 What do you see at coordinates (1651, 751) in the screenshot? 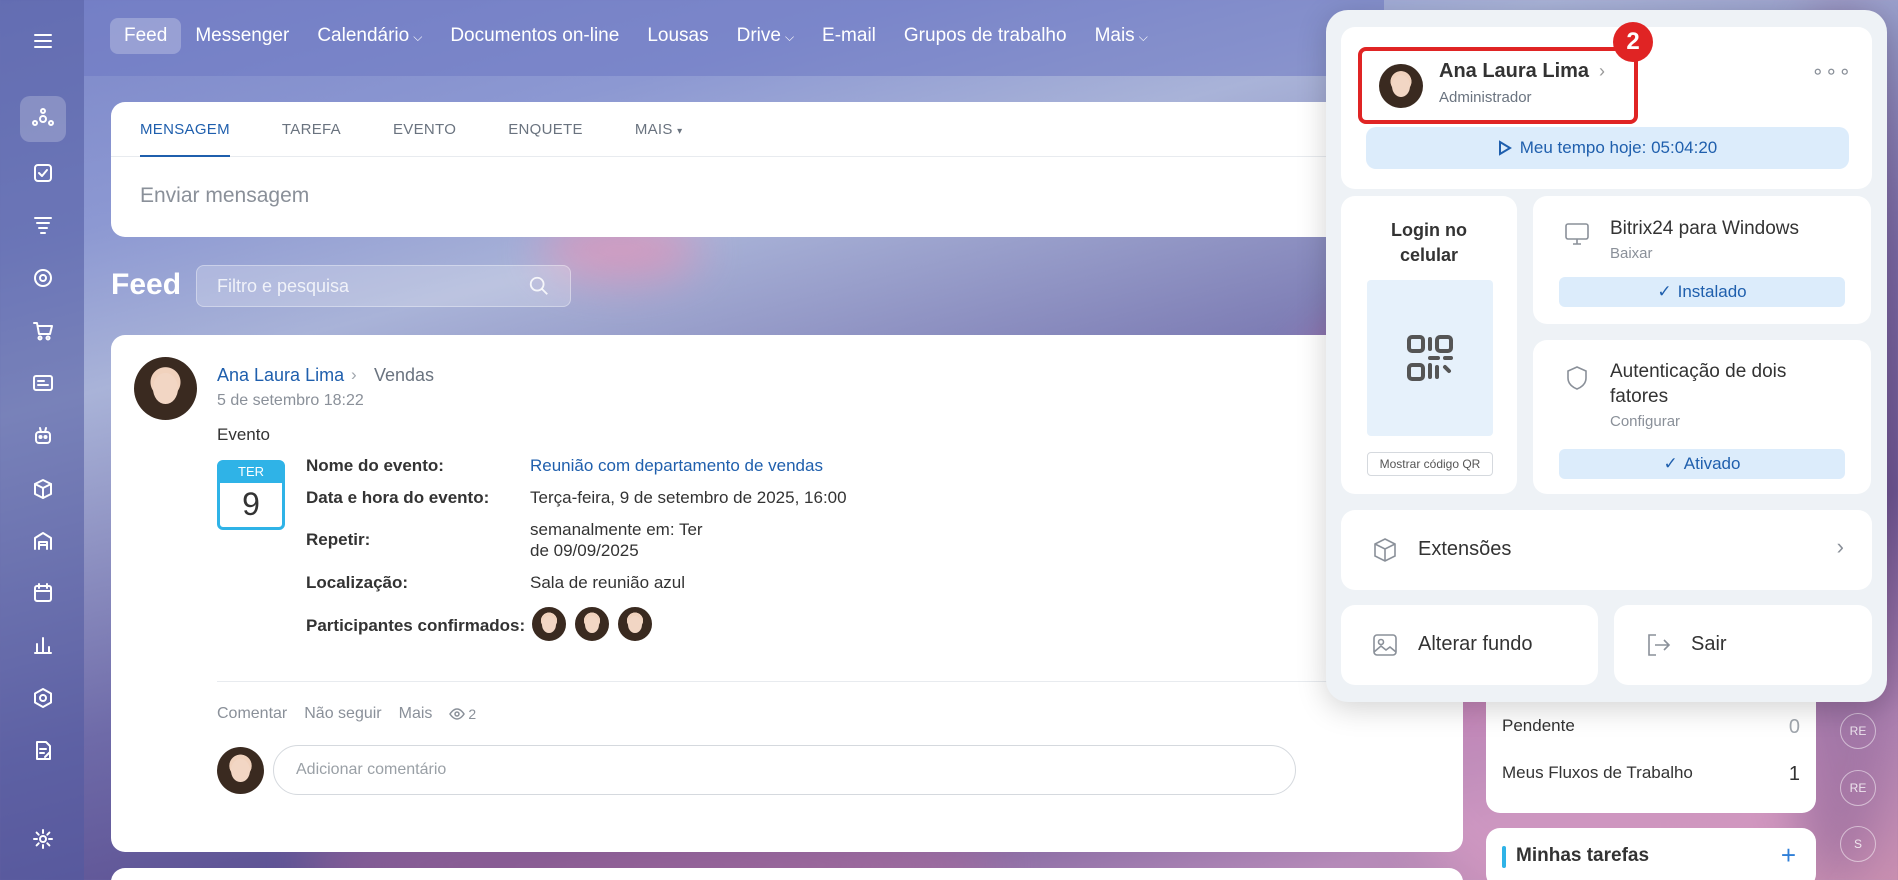
I see `workflow-widget: Pendente 0 Meus Fluxos de Trabalho 1` at bounding box center [1651, 751].